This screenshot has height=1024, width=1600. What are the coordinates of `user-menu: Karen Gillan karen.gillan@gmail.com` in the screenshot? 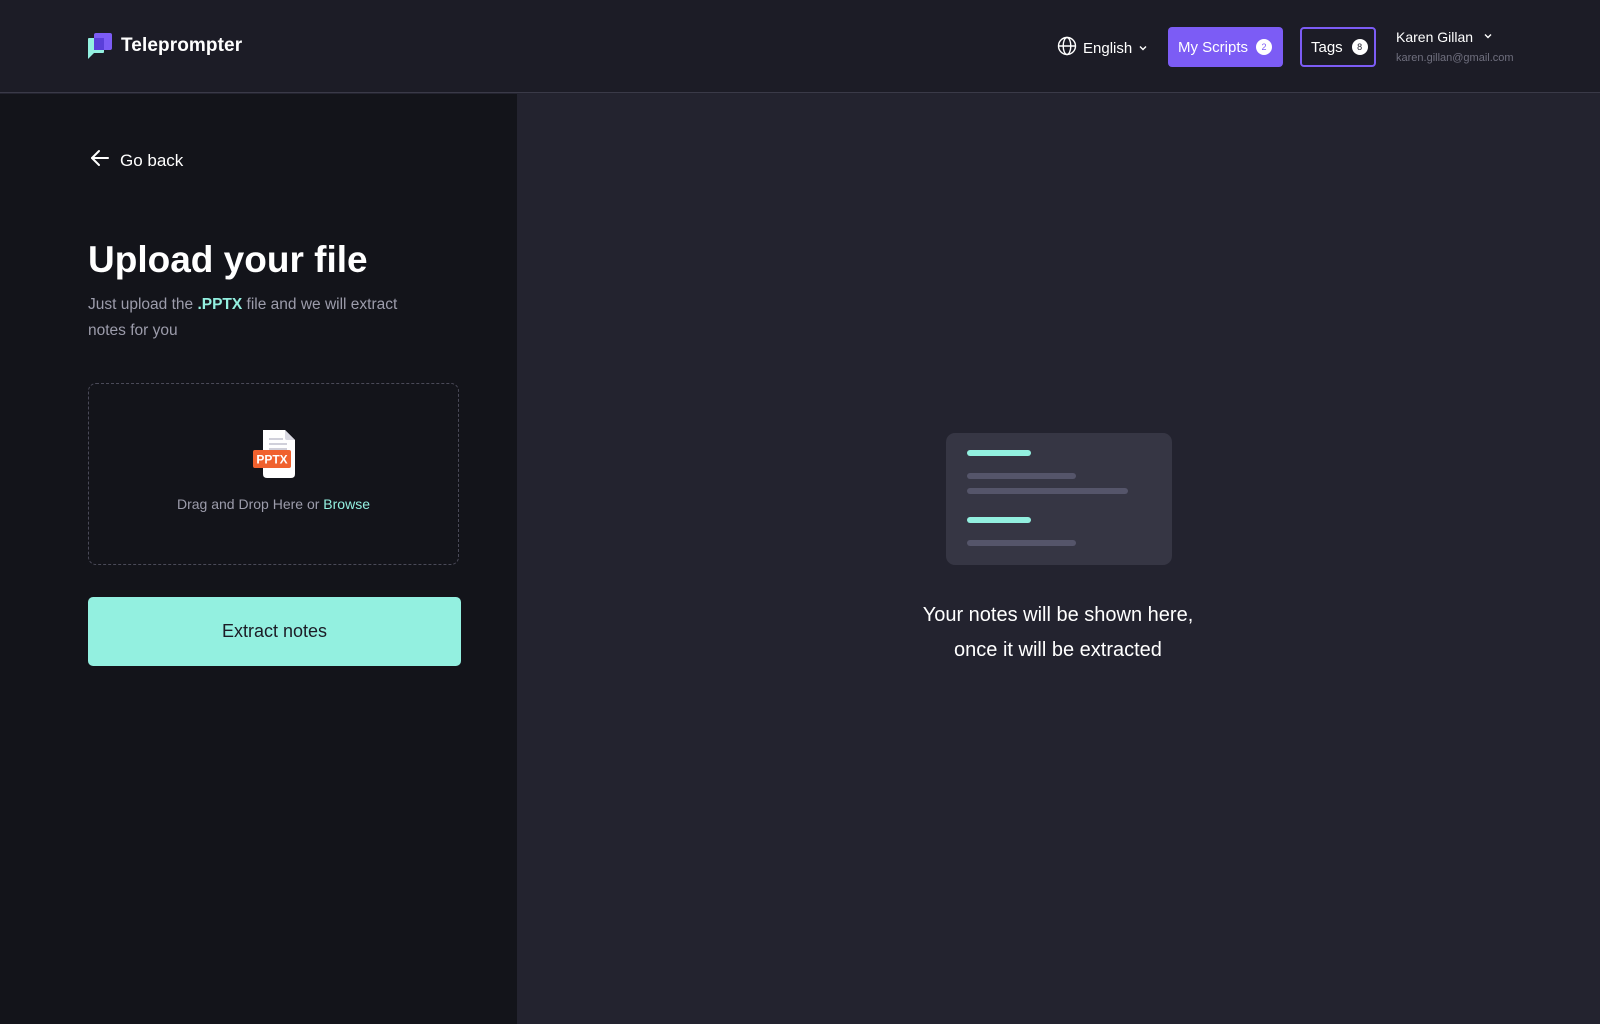 It's located at (1455, 46).